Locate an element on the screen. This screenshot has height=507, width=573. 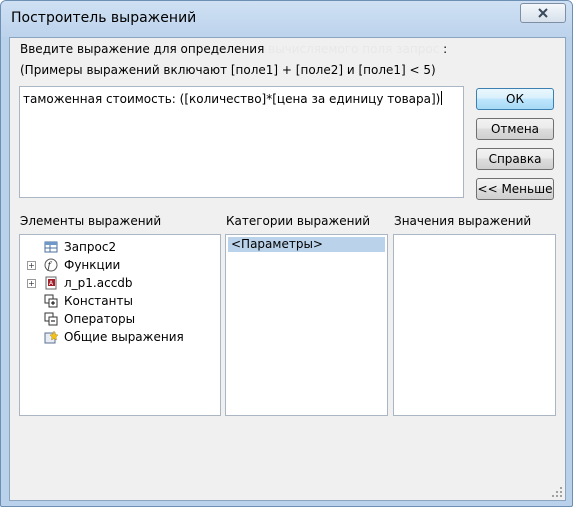
tree-item-database: + A л_р1.accdb is located at coordinates (119, 283).